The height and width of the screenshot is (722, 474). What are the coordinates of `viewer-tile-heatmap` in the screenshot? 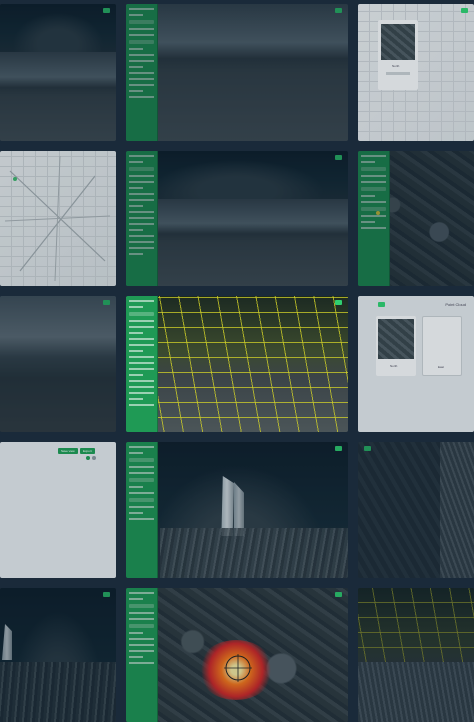 It's located at (237, 655).